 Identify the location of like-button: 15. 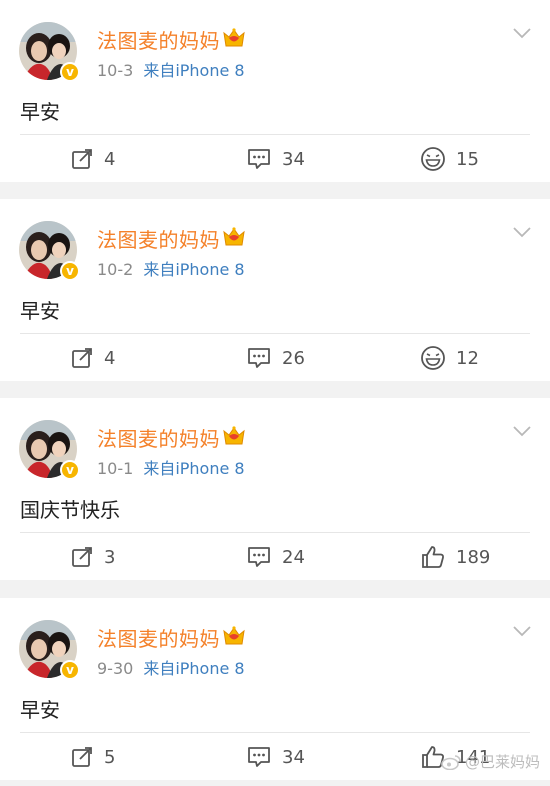
(449, 159).